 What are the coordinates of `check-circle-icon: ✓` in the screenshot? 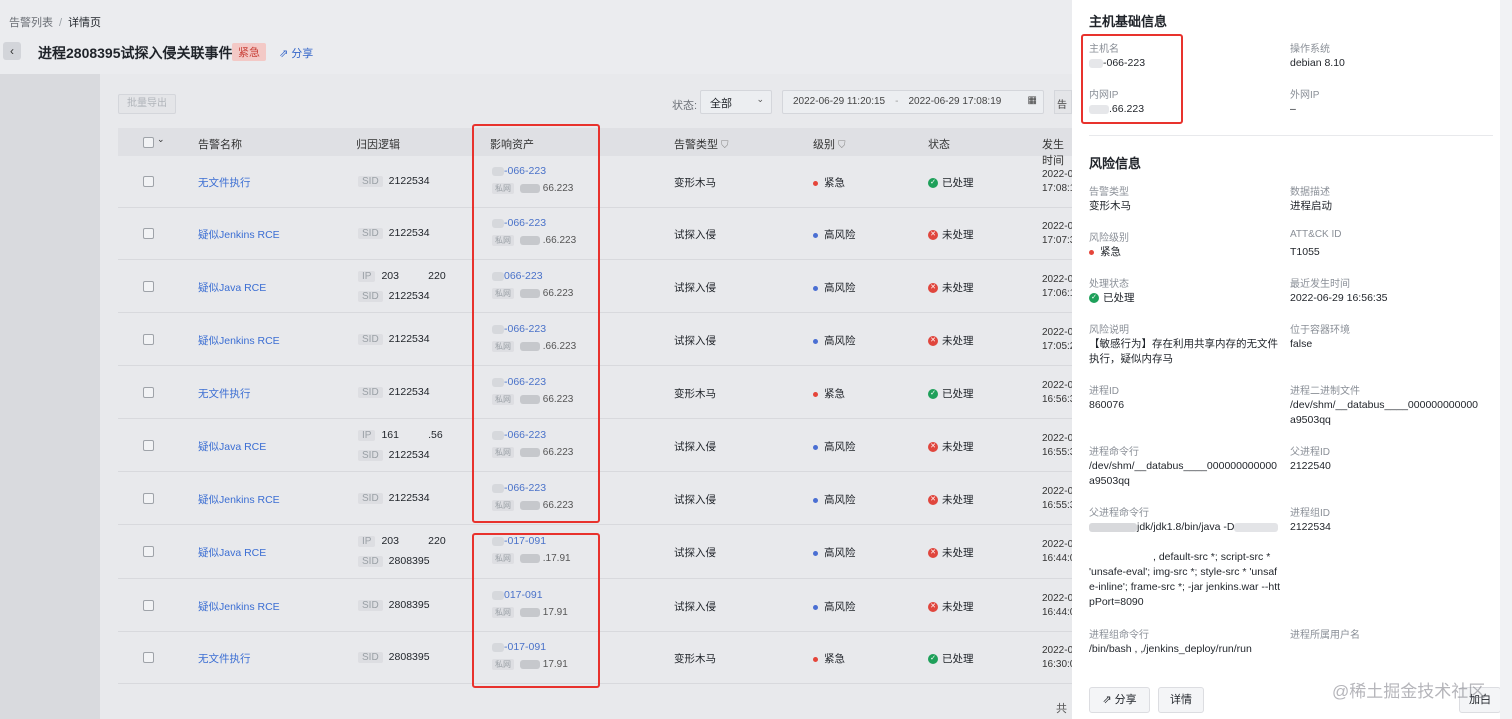 It's located at (933, 394).